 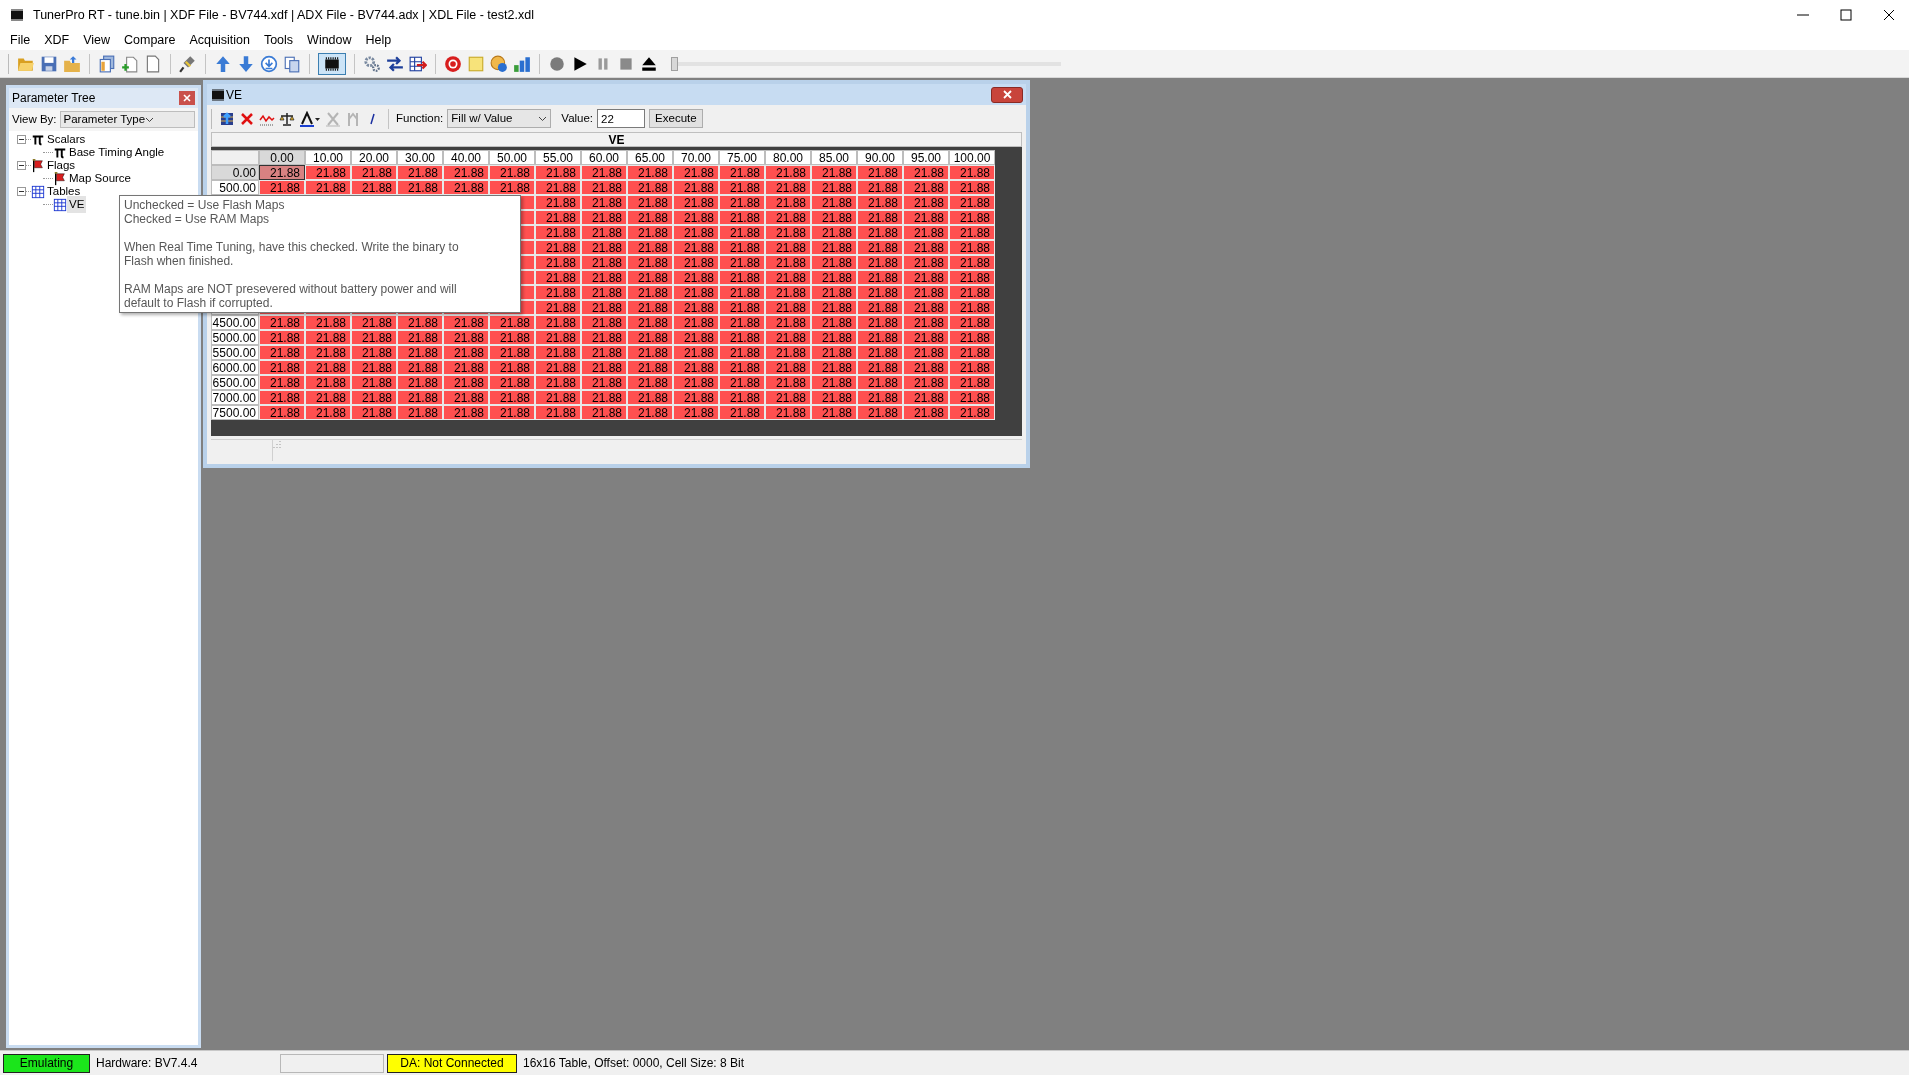 What do you see at coordinates (580, 63) in the screenshot?
I see `play-icon` at bounding box center [580, 63].